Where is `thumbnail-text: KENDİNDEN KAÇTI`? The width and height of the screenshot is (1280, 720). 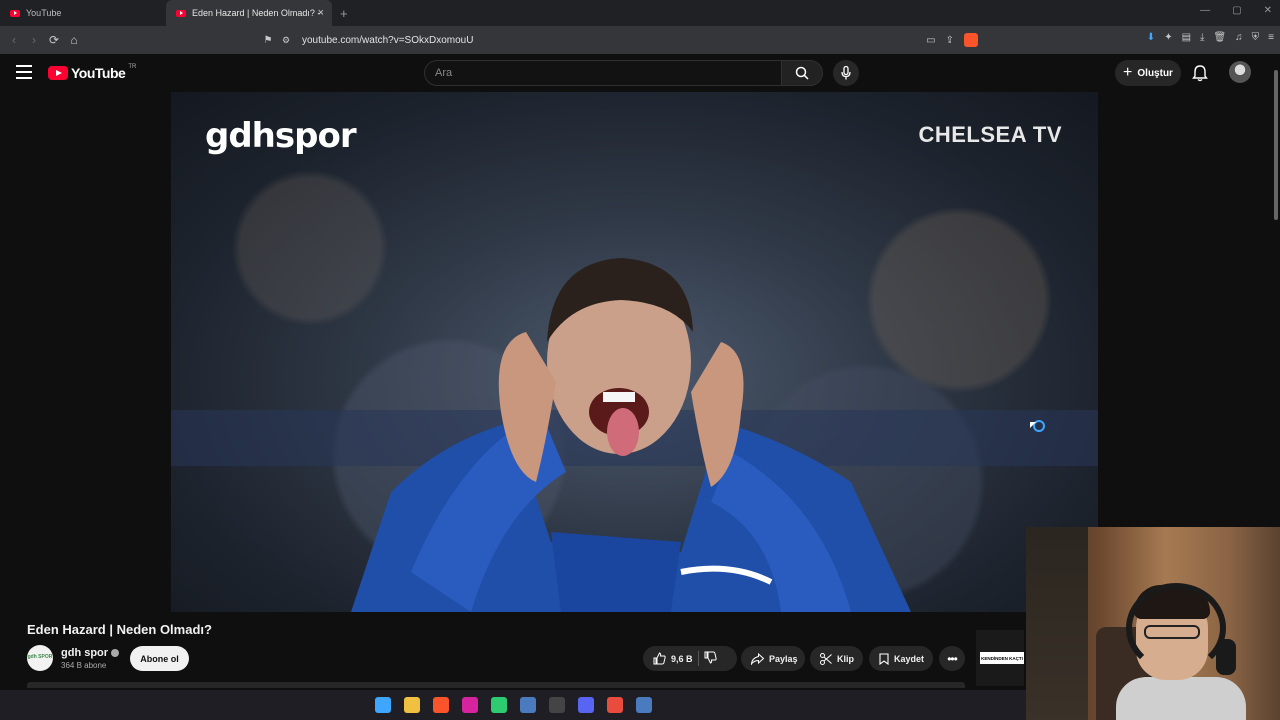 thumbnail-text: KENDİNDEN KAÇTI is located at coordinates (1002, 658).